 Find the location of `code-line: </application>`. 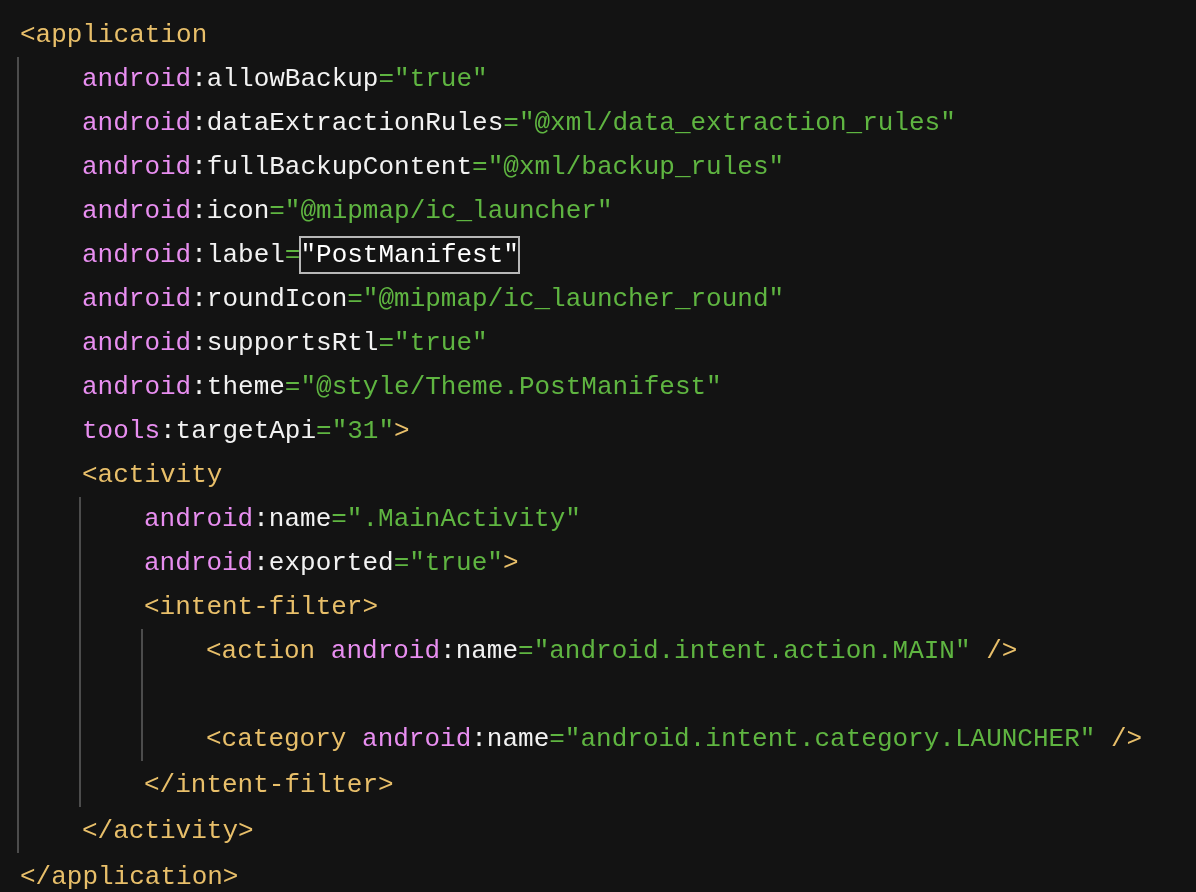

code-line: </application> is located at coordinates (129, 876).